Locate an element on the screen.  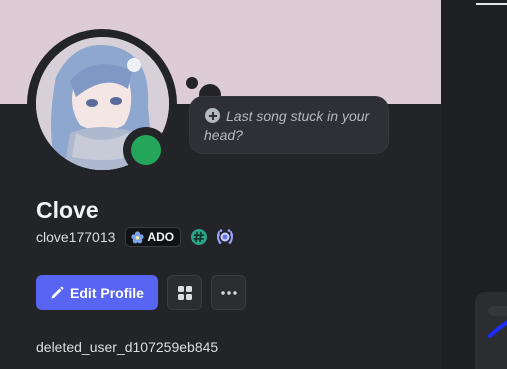
pencil-icon is located at coordinates (57, 292).